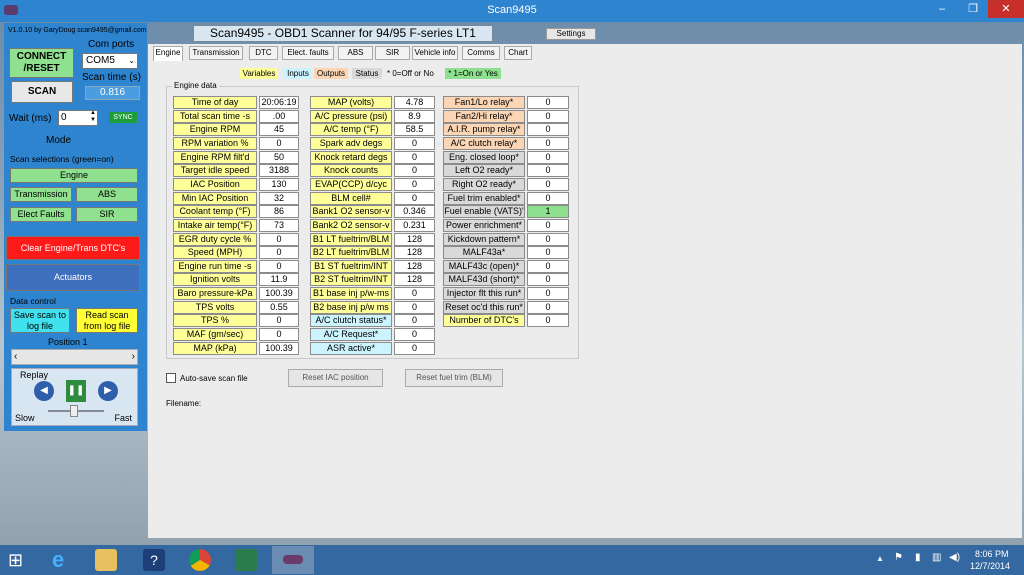  I want to click on col1-label: TPS %, so click(215, 320).